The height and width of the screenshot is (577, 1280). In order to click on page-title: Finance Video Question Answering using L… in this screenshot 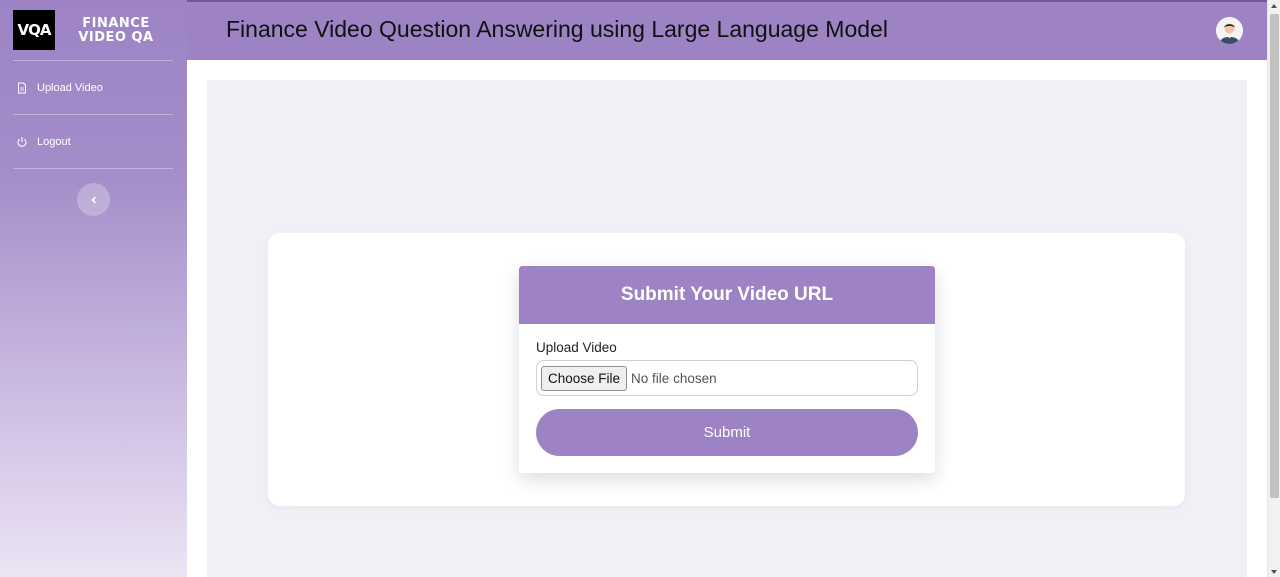, I will do `click(557, 29)`.